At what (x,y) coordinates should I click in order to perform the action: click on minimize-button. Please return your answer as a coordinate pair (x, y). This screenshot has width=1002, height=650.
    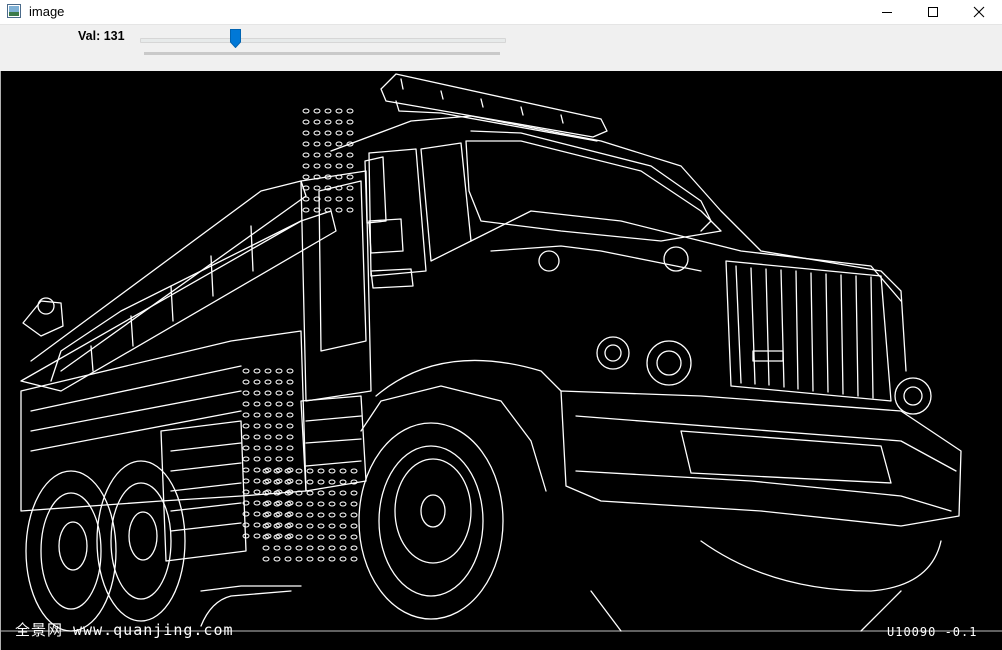
    Looking at the image, I should click on (887, 12).